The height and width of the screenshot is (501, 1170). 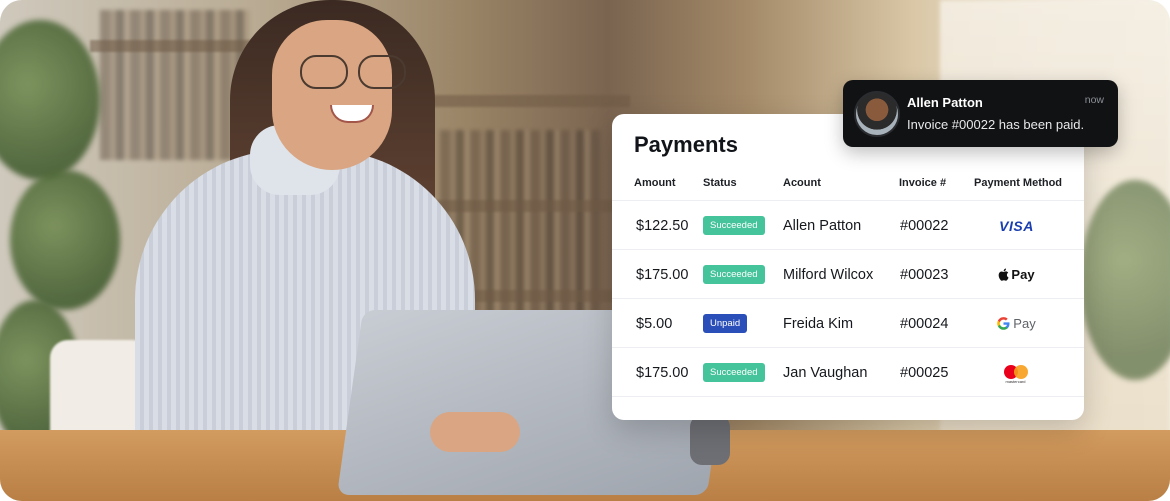 I want to click on face, so click(x=332, y=95).